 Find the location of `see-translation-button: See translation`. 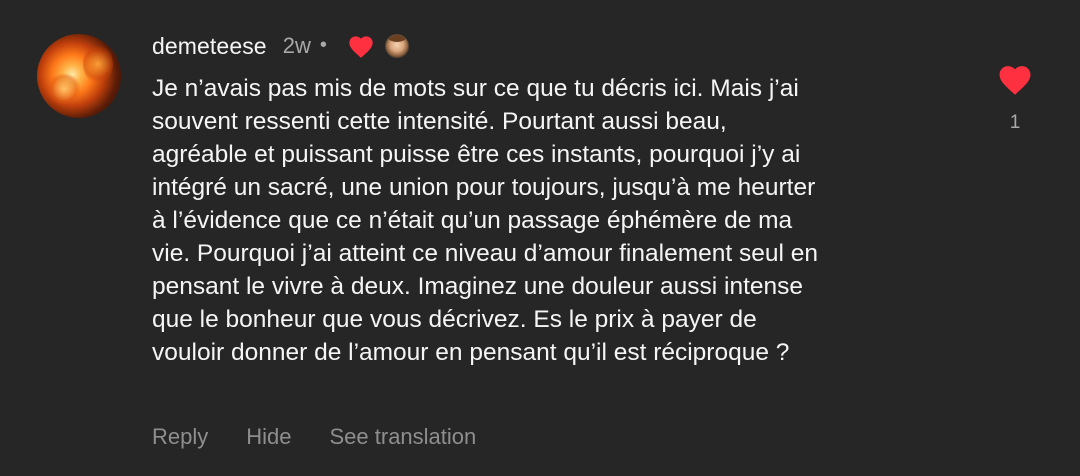

see-translation-button: See translation is located at coordinates (403, 437).